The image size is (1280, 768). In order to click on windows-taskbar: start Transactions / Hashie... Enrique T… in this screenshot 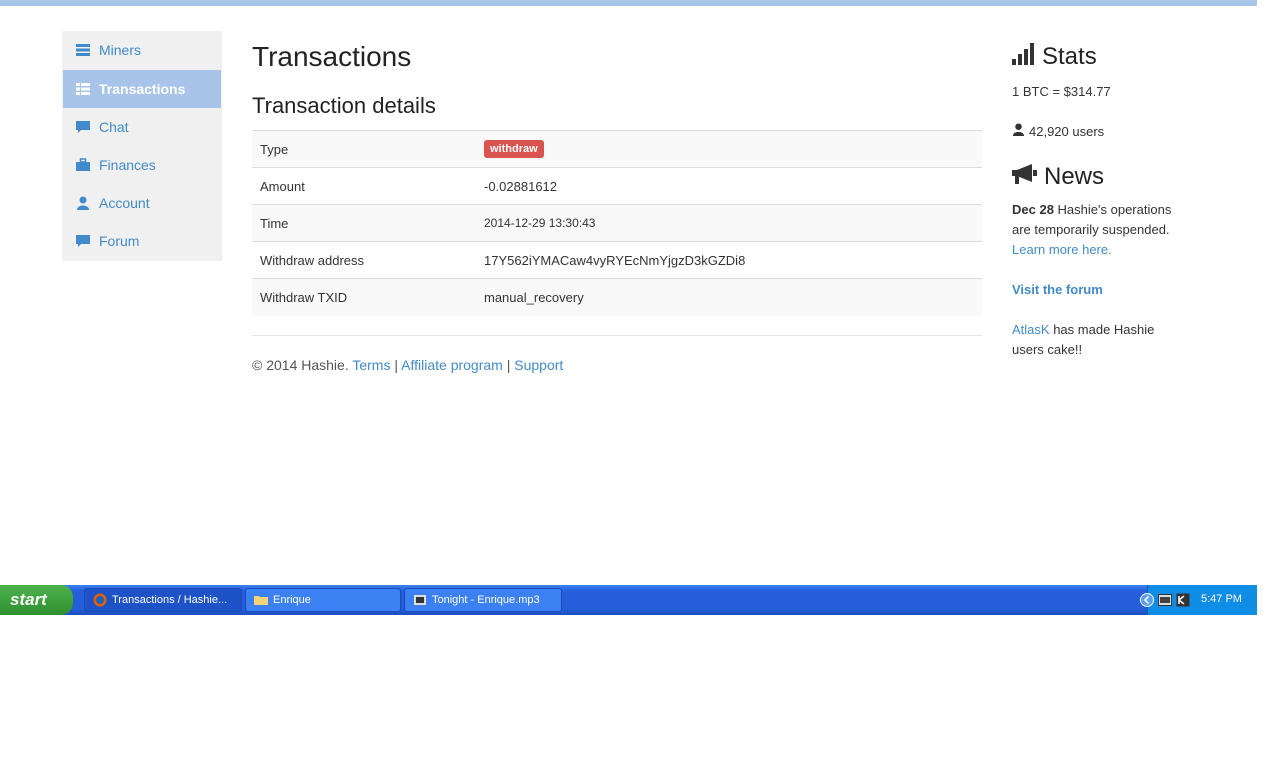, I will do `click(628, 600)`.